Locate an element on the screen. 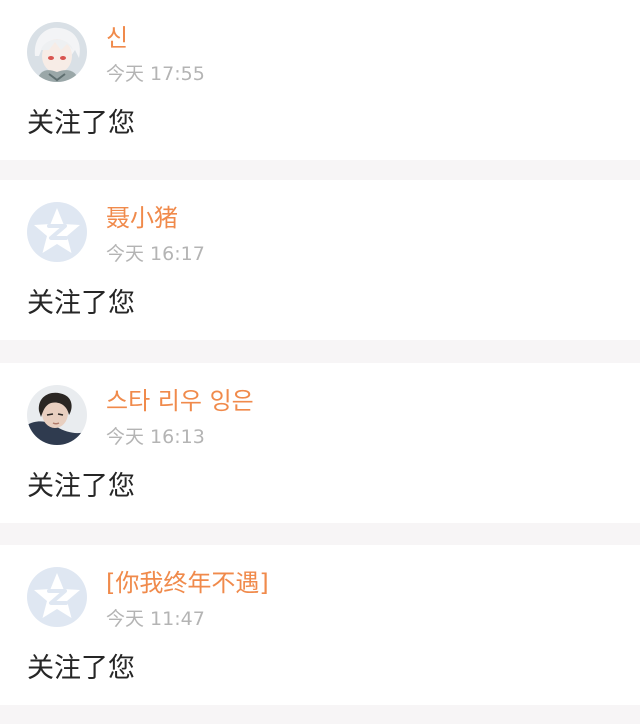  username: 스타 리우 잉은 is located at coordinates (180, 401).